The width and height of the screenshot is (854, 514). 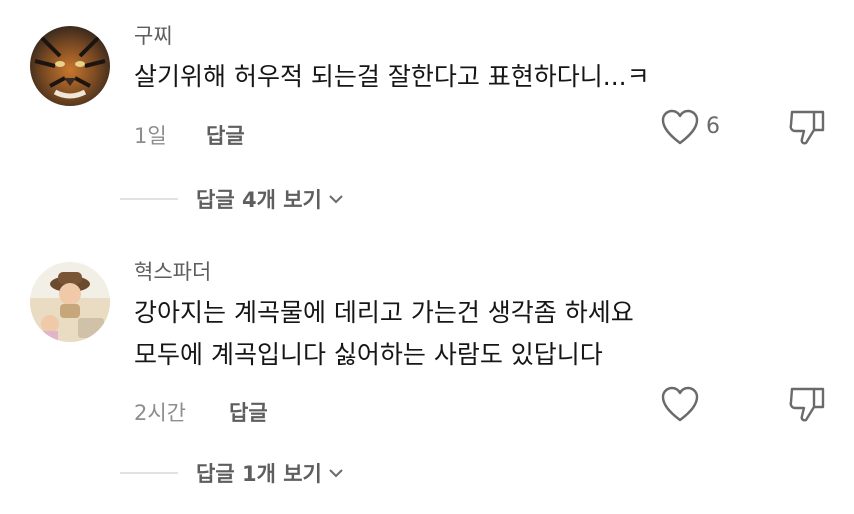 I want to click on user-avatar, so click(x=70, y=302).